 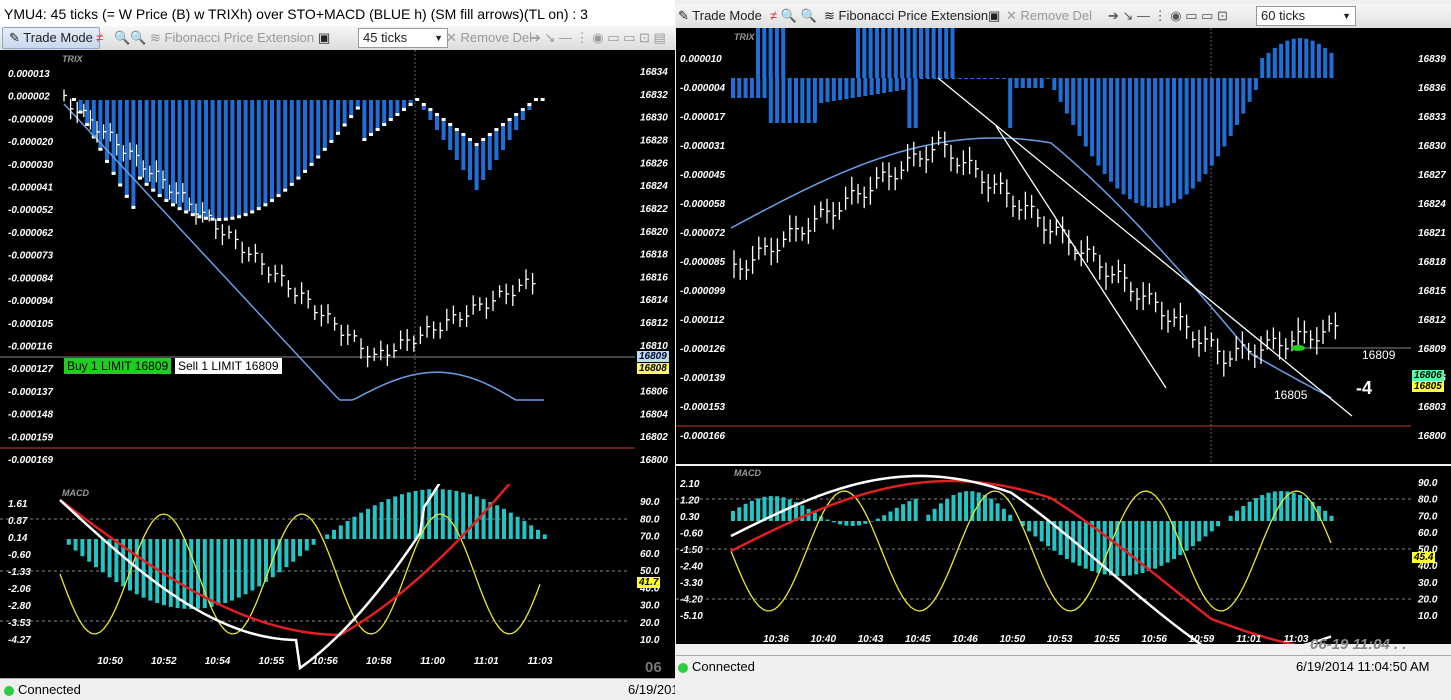 I want to click on time-label: 10:36, so click(x=776, y=639).